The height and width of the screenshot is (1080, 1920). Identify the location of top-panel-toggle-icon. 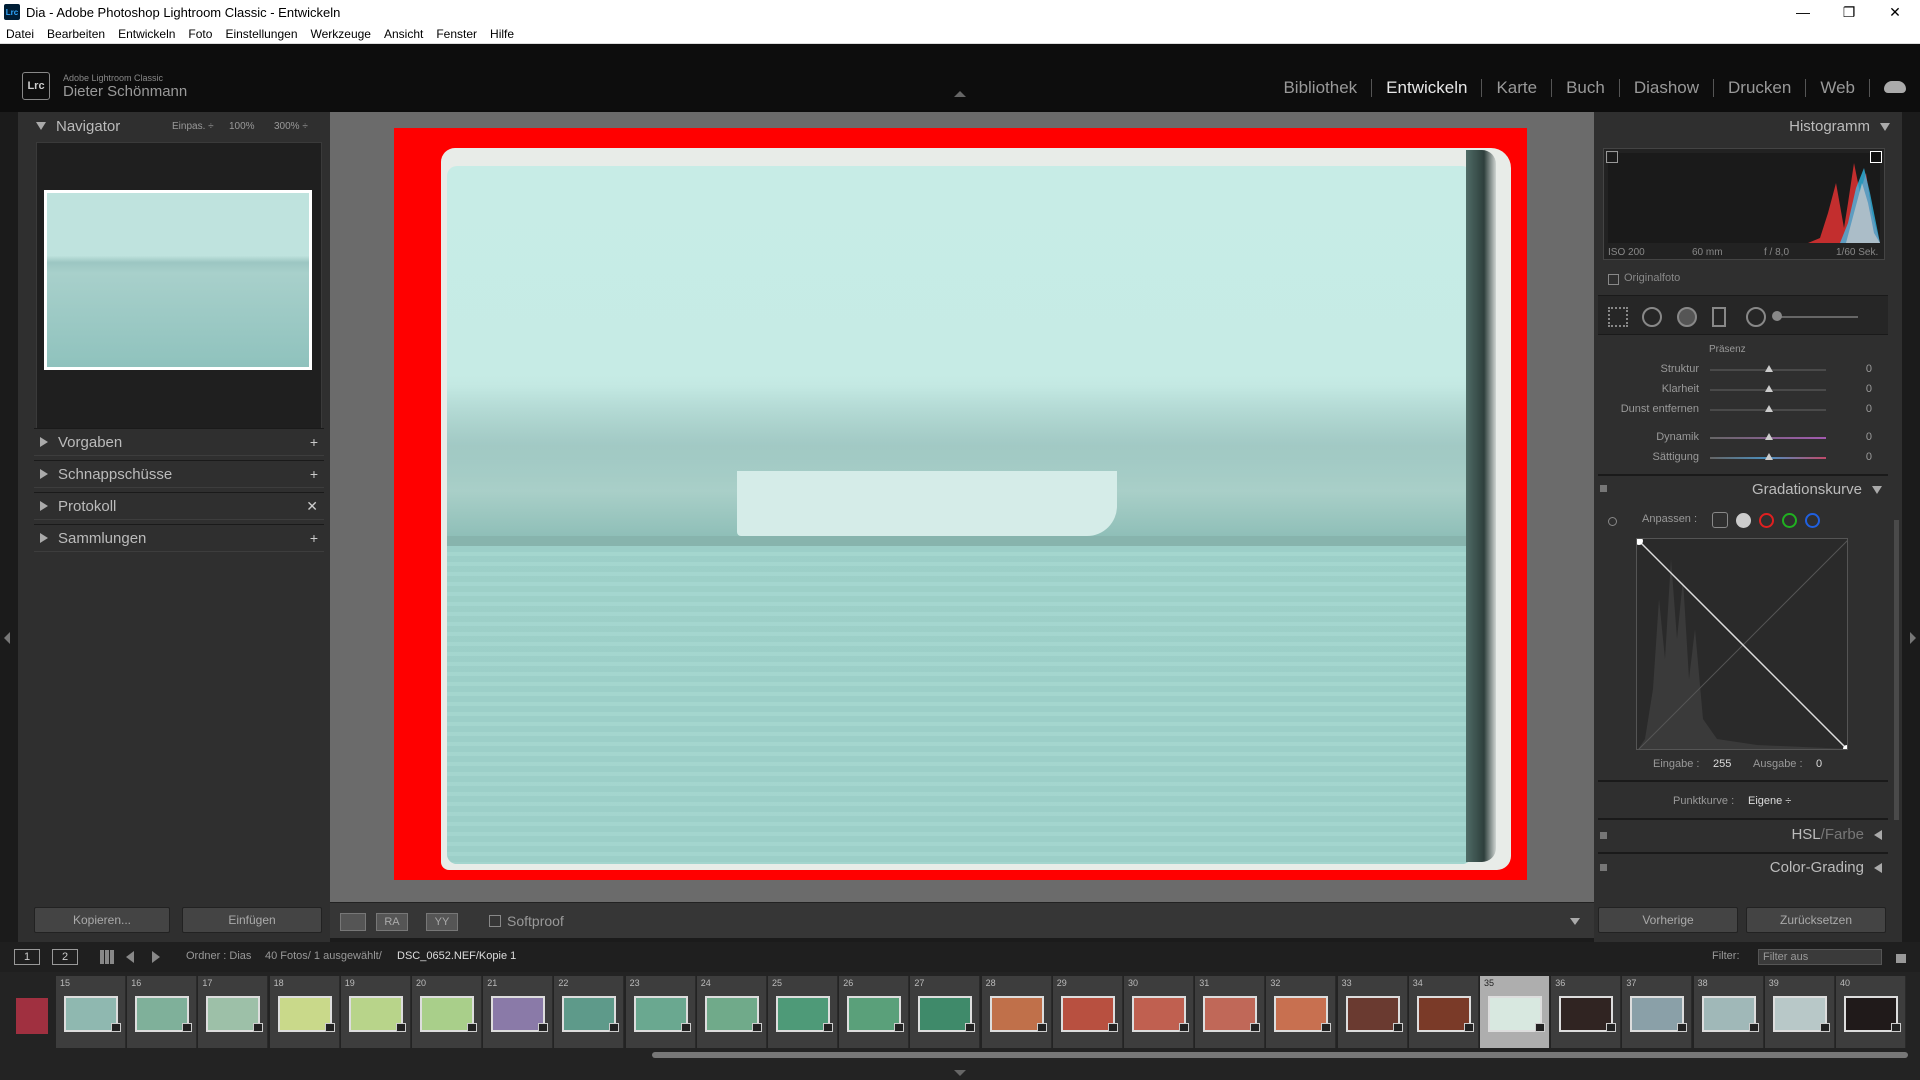
(960, 94).